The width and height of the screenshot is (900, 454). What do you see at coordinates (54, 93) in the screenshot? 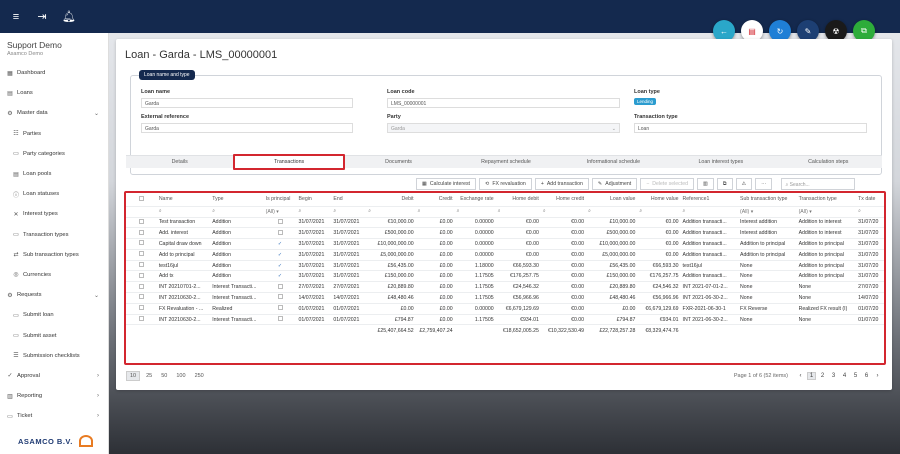
I see `sidebar-item-loans: ▤ Loans` at bounding box center [54, 93].